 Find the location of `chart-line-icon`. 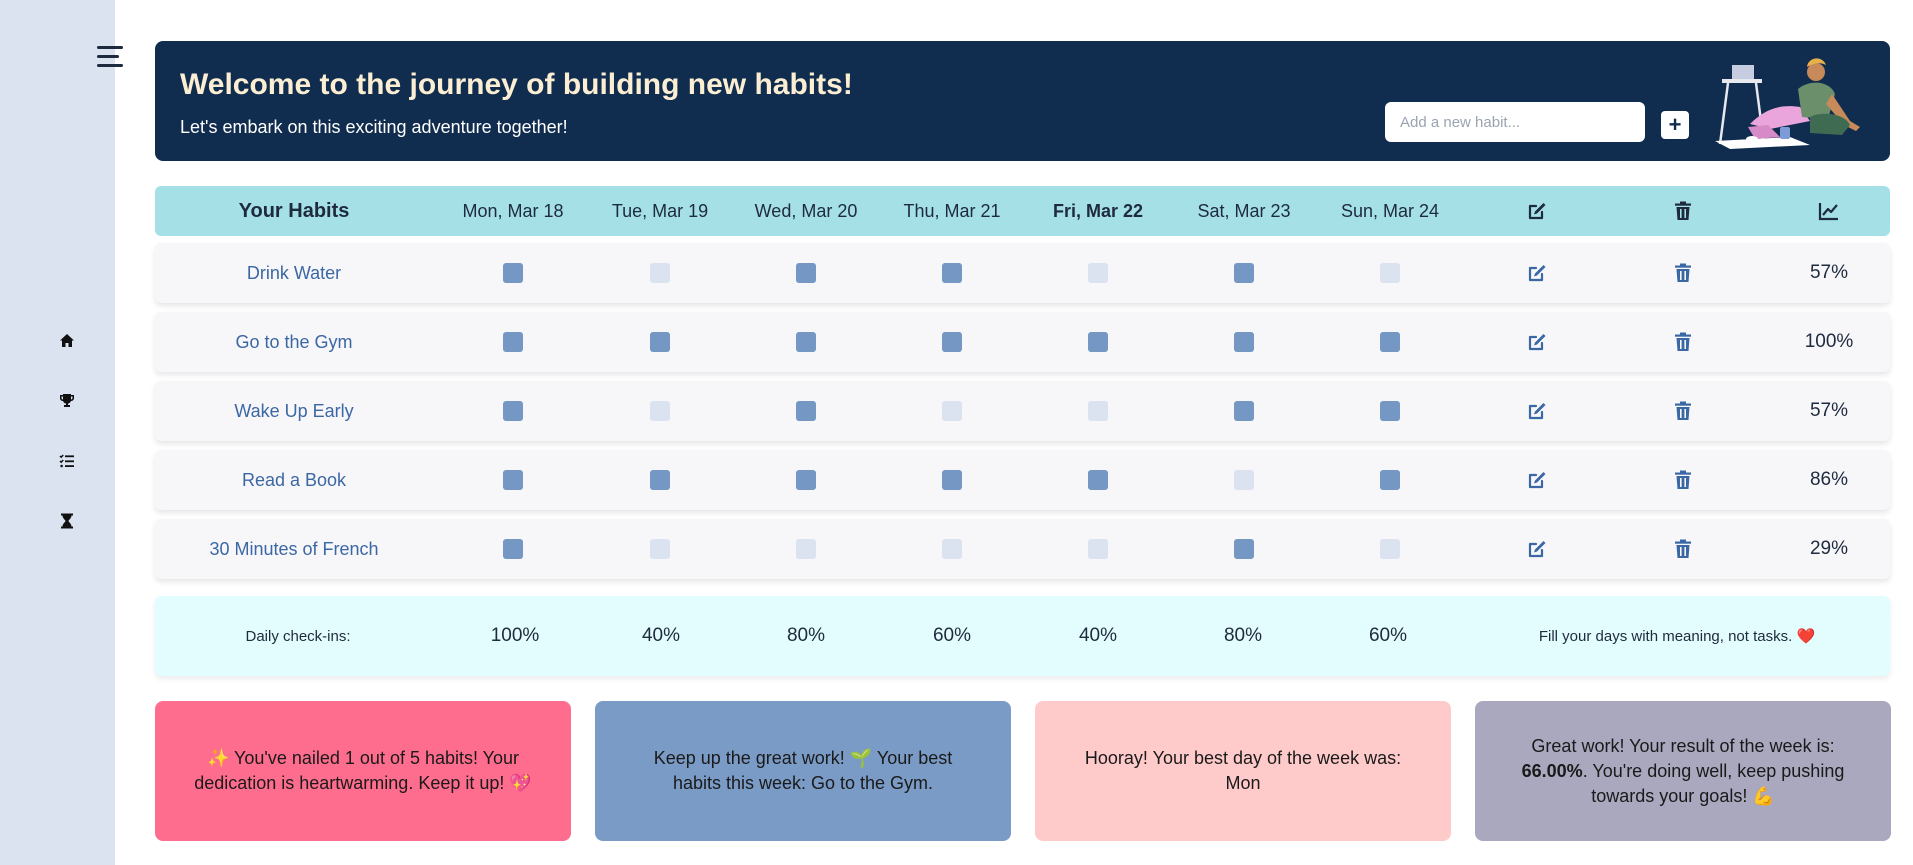

chart-line-icon is located at coordinates (1829, 211).